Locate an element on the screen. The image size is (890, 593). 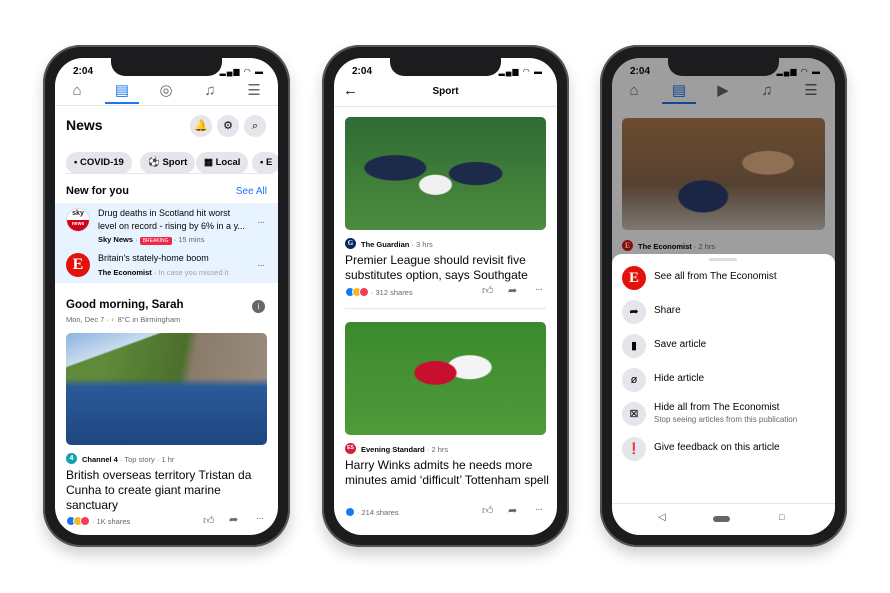
meta: Sky News · BREAKING · 15 mins is located at coordinates (151, 240).